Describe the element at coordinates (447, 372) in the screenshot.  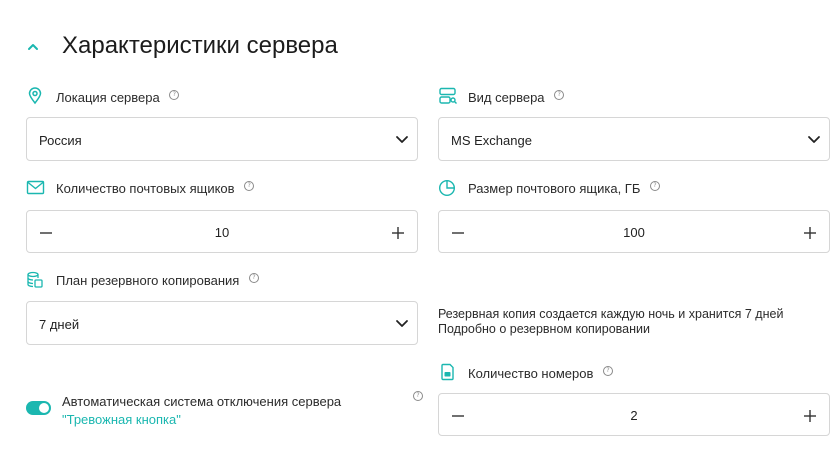
I see `sim-card-icon` at that location.